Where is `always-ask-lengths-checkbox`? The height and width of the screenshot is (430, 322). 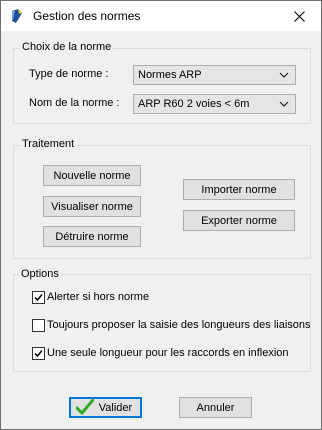 always-ask-lengths-checkbox is located at coordinates (38, 325).